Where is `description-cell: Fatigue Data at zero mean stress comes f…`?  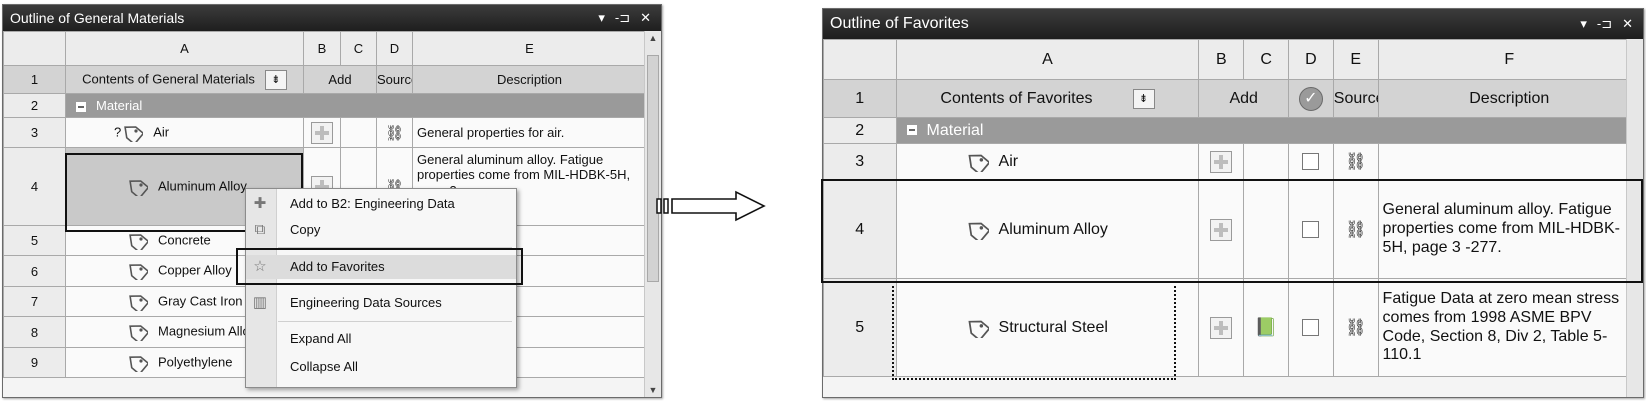
description-cell: Fatigue Data at zero mean stress comes f… is located at coordinates (1509, 327).